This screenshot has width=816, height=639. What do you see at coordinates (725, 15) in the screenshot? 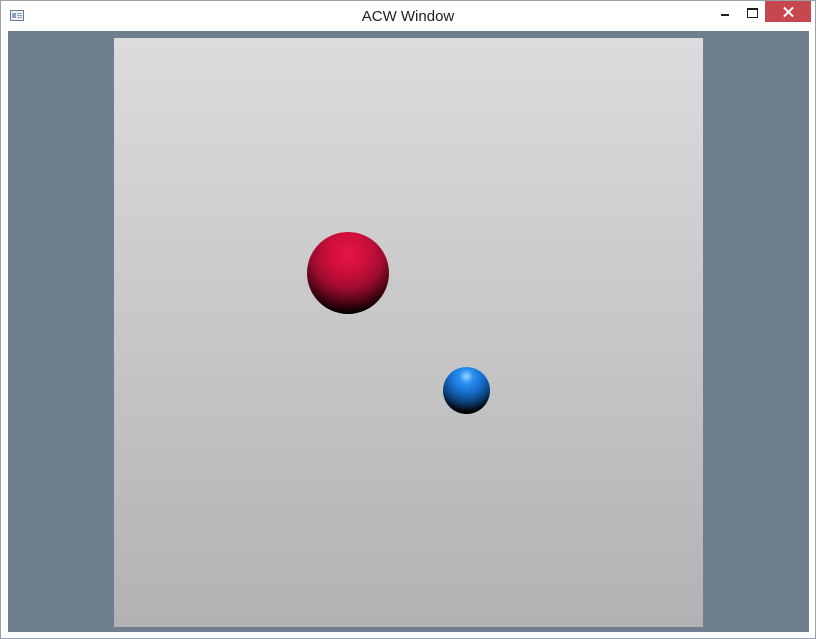
I see `minimize-icon` at bounding box center [725, 15].